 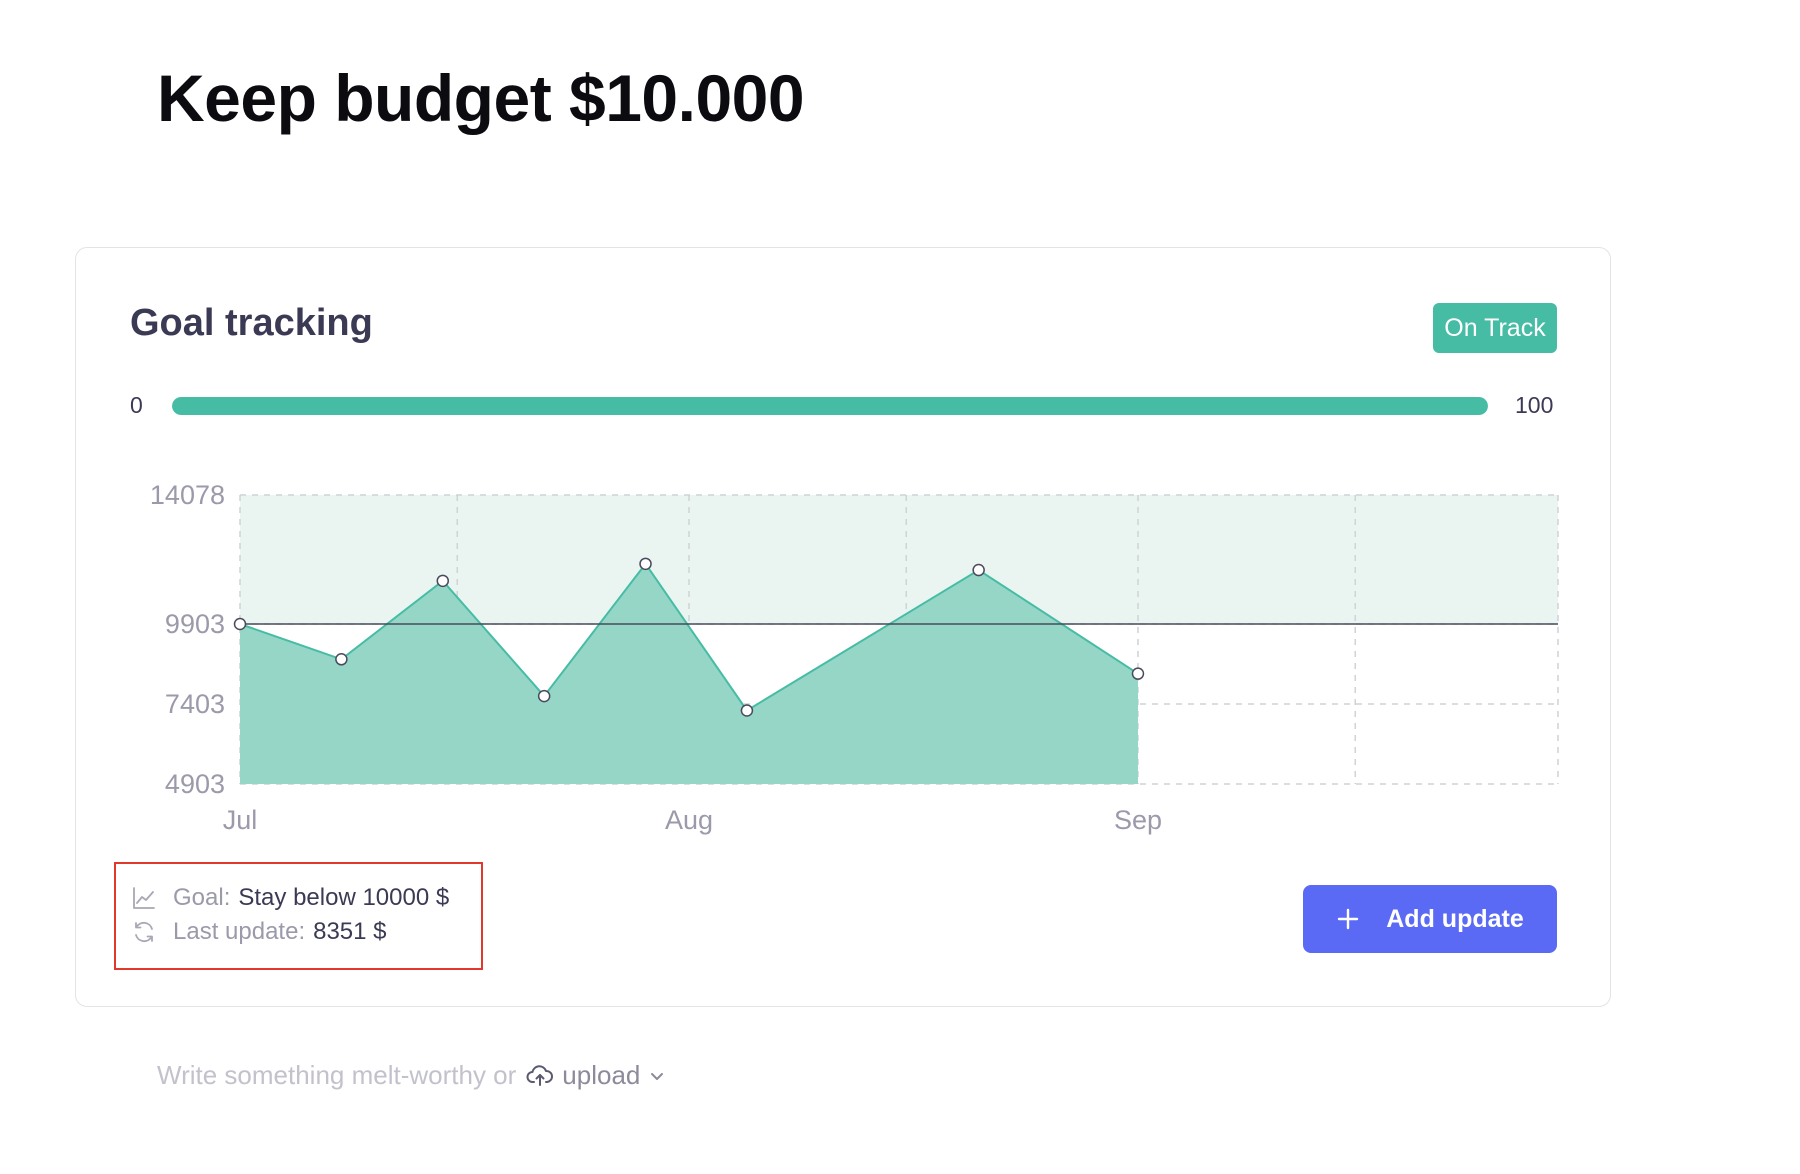 What do you see at coordinates (239, 931) in the screenshot?
I see `last-update-label: Last update:` at bounding box center [239, 931].